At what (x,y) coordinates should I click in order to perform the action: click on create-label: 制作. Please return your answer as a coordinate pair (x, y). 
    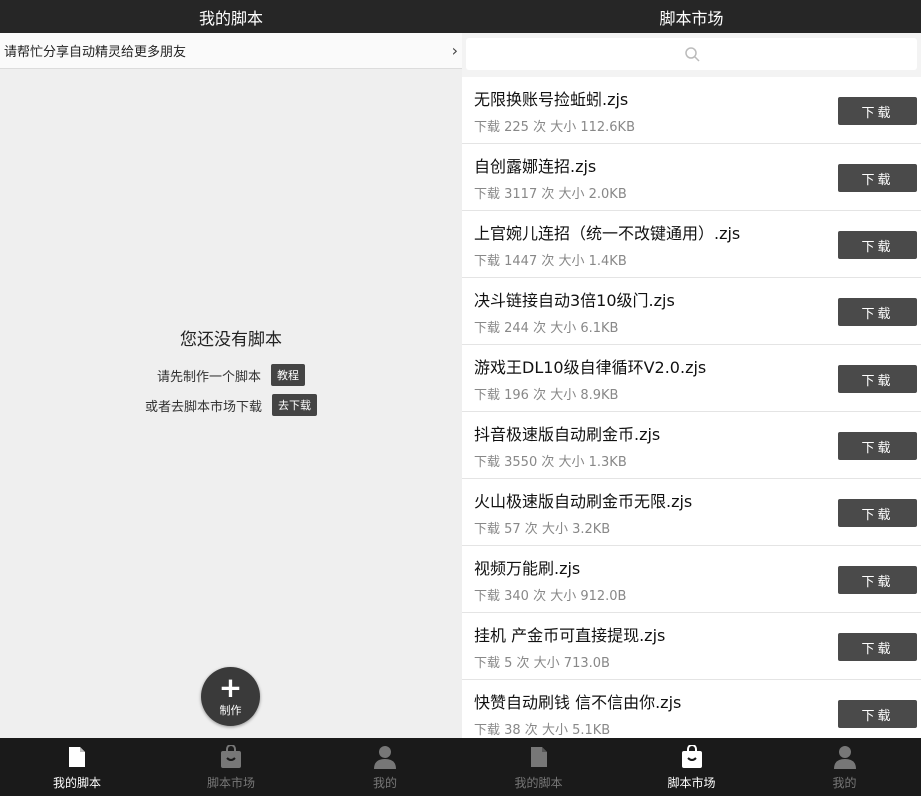
    Looking at the image, I should click on (230, 710).